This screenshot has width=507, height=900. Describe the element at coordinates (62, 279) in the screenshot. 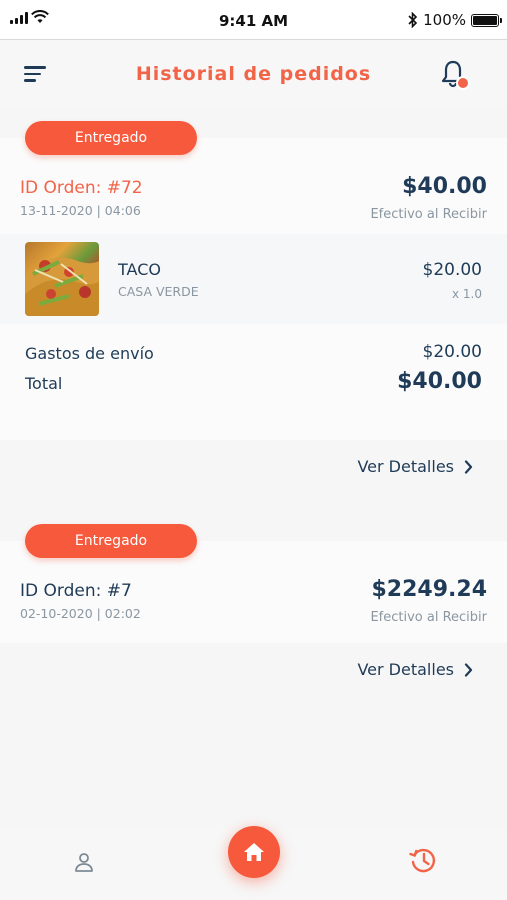

I see `food-image` at that location.